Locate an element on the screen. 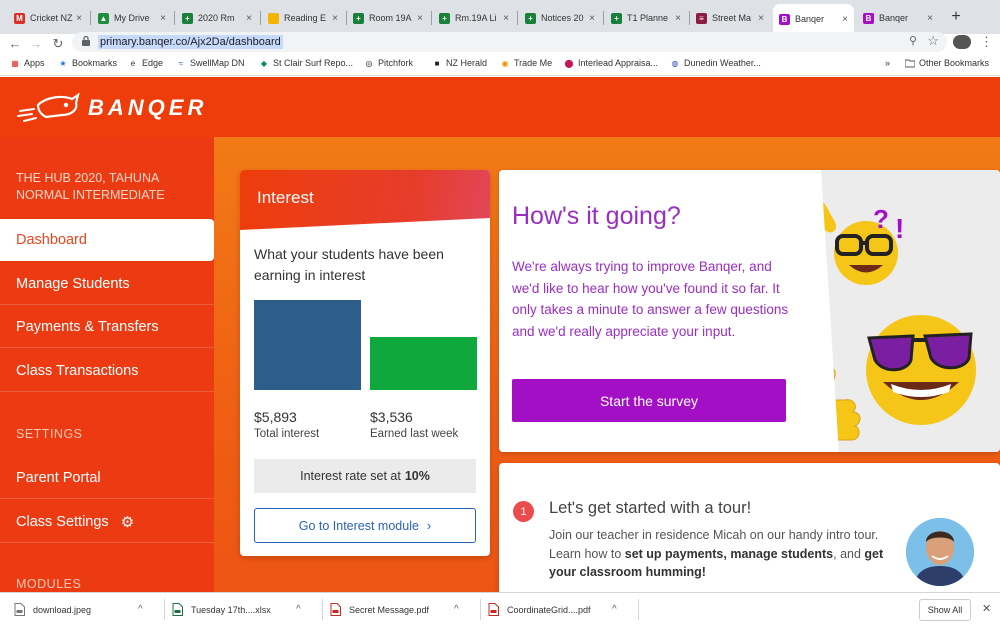 This screenshot has width=1000, height=626. sidebar-item-dashboard: Dashboard is located at coordinates (107, 240).